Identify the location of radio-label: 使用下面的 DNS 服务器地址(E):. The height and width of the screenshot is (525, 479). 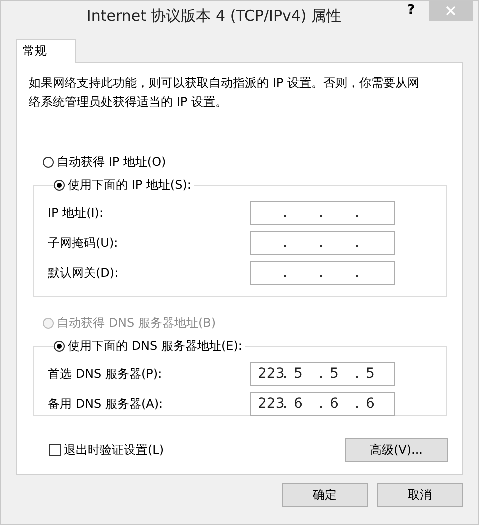
(155, 346).